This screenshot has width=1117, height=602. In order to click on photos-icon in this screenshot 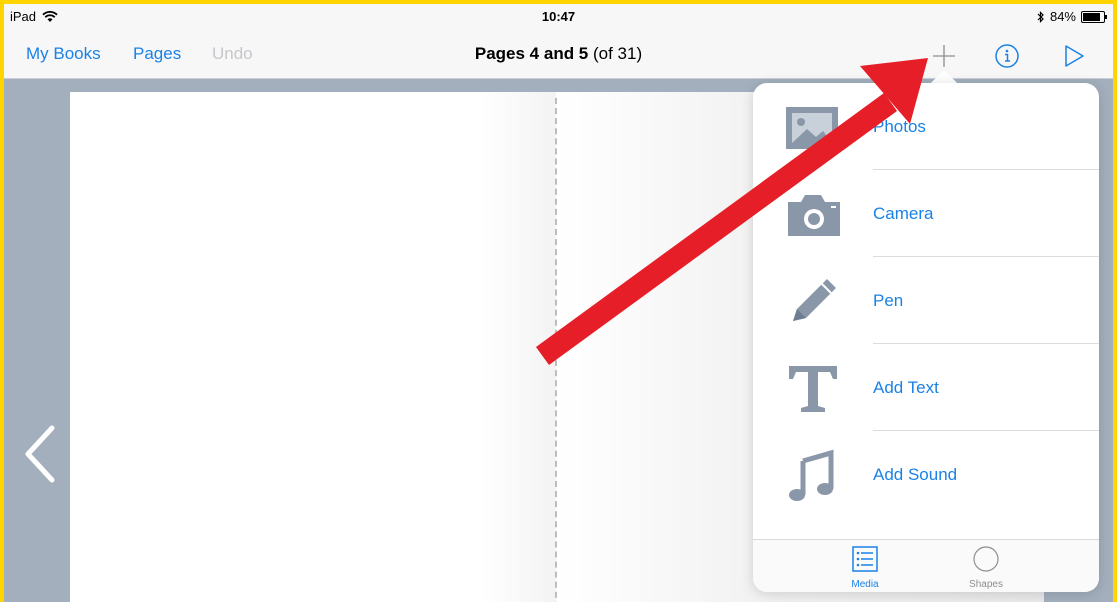, I will do `click(812, 128)`.